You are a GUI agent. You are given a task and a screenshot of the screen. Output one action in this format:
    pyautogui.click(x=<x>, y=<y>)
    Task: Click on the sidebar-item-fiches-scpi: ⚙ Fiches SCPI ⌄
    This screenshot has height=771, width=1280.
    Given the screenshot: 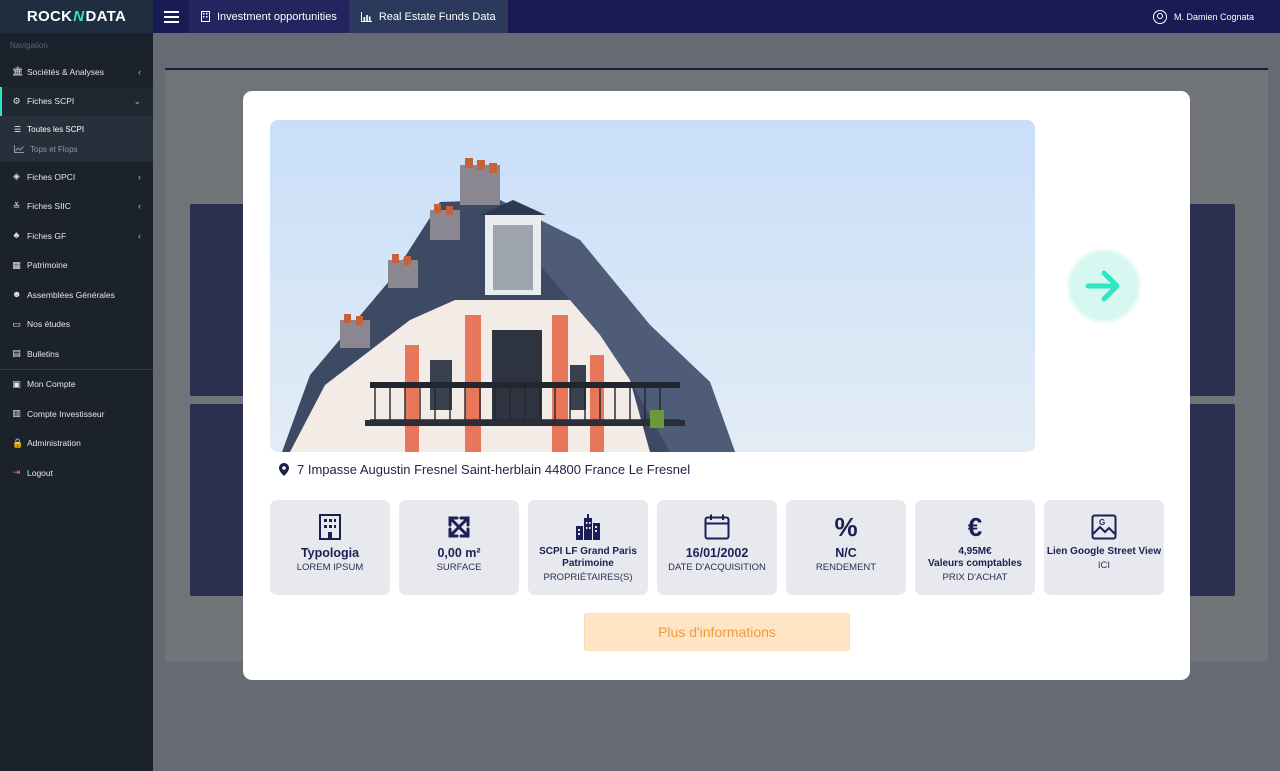 What is the action you would take?
    pyautogui.click(x=76, y=101)
    